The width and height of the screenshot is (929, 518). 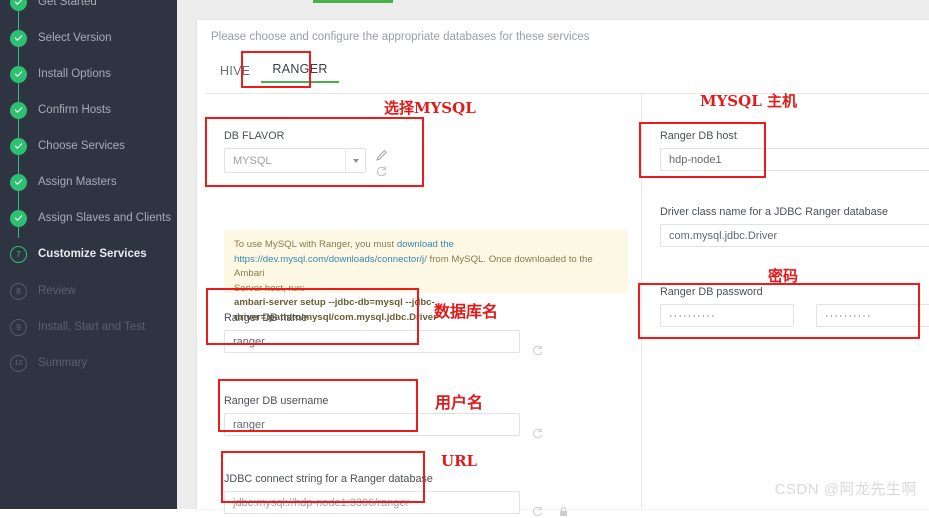 I want to click on sidebar-step-choose-services: Choose Services, so click(x=67, y=146).